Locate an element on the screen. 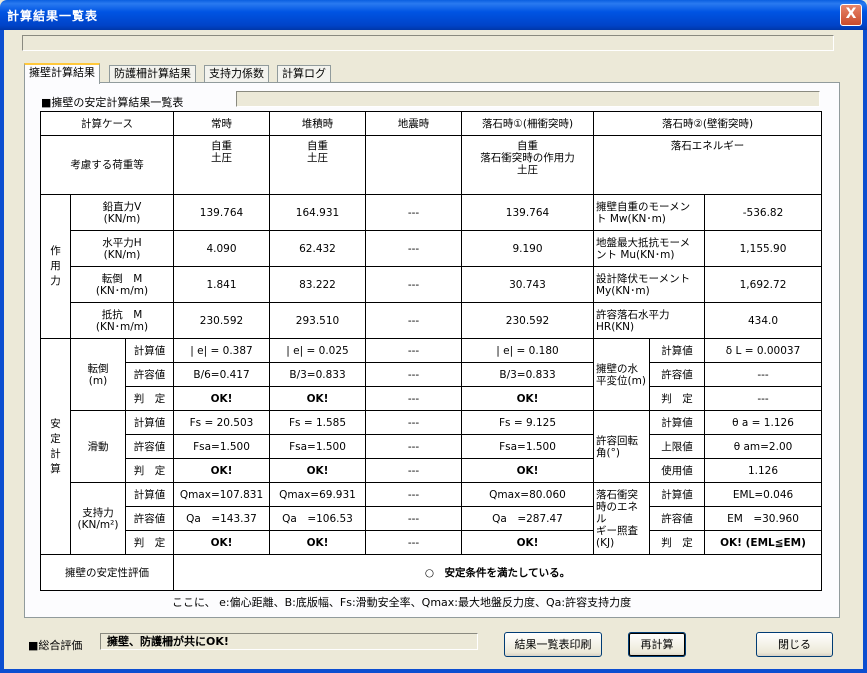 Image resolution: width=867 pixels, height=673 pixels. stability-row: 判 定 OK! OK! --- OK! 判 定 --- is located at coordinates (432, 398).